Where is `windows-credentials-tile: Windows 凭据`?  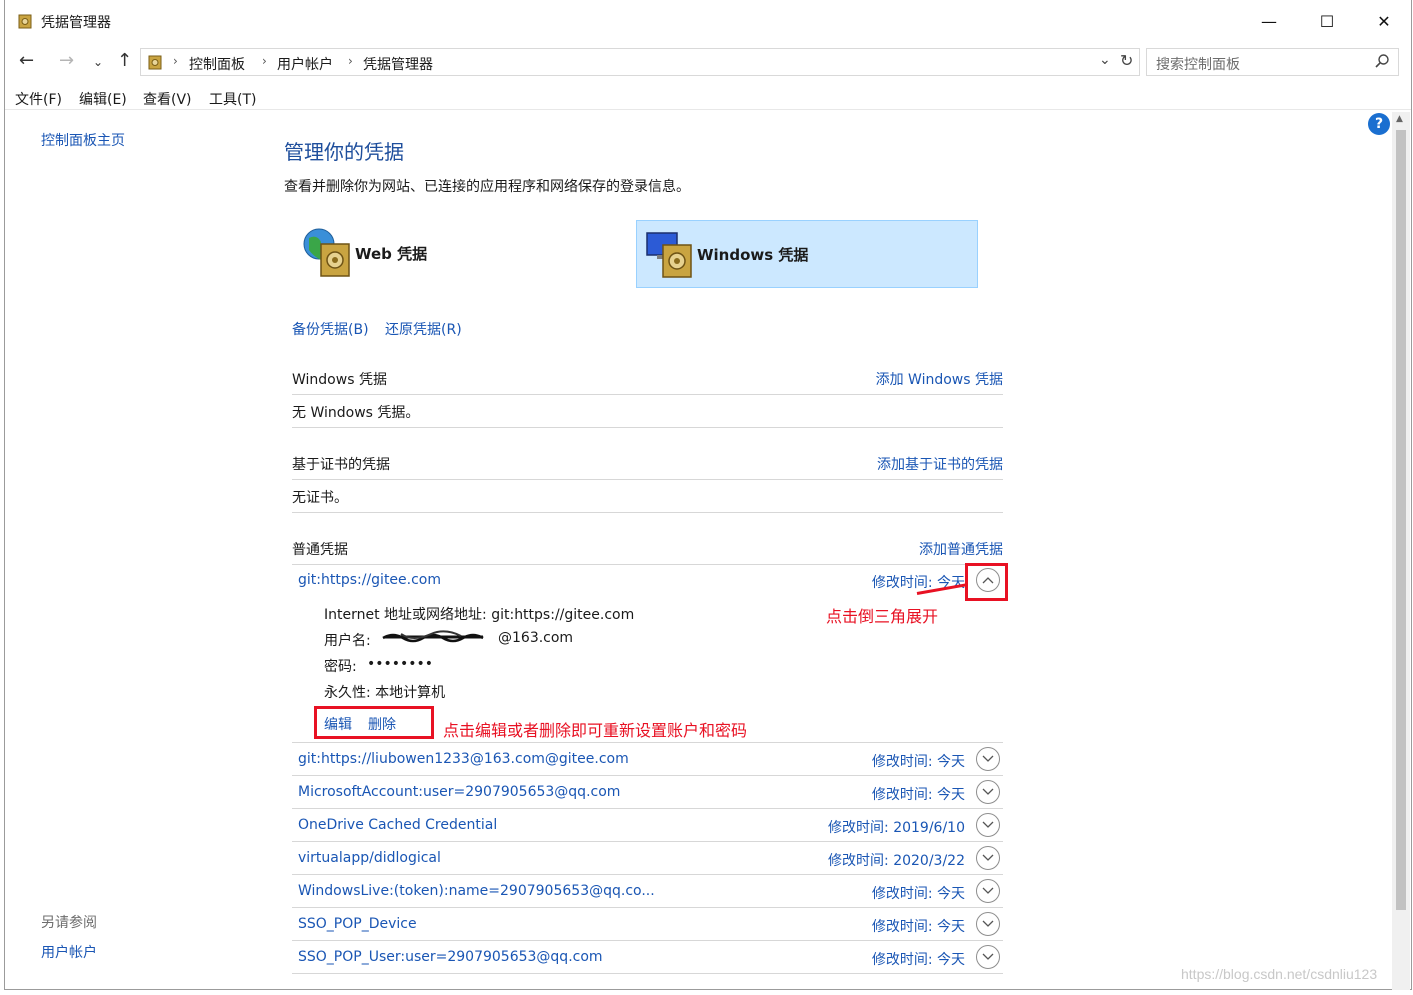
windows-credentials-tile: Windows 凭据 is located at coordinates (807, 254).